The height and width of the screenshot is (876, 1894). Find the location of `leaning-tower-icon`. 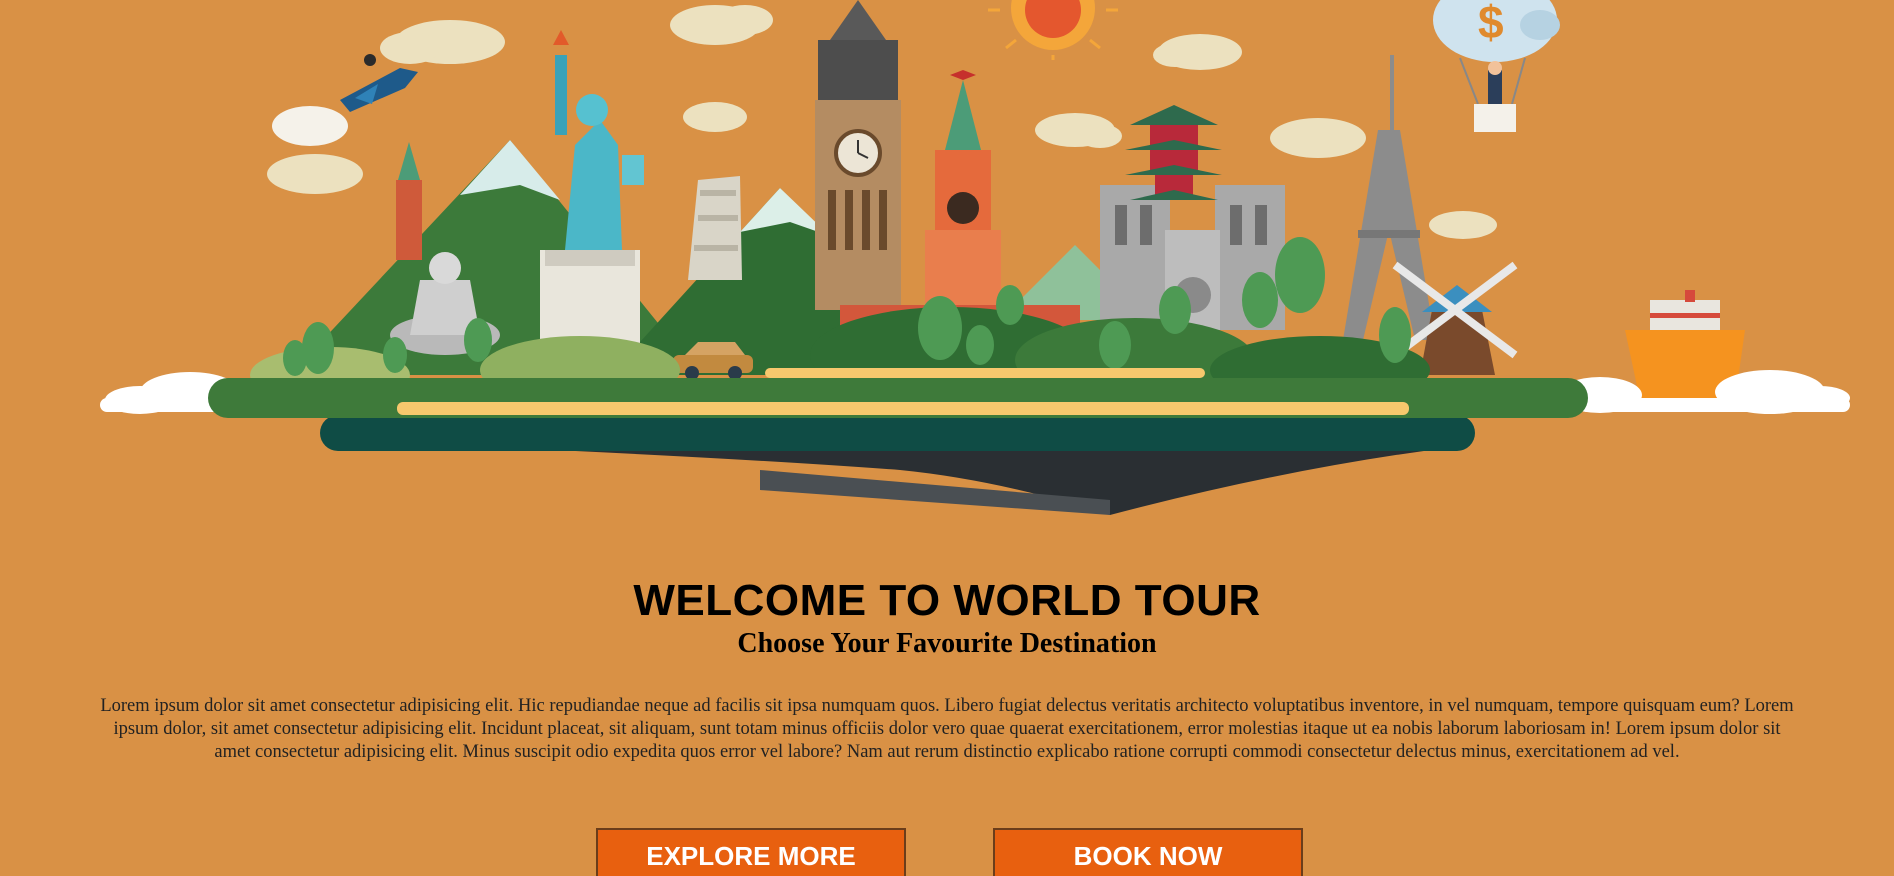

leaning-tower-icon is located at coordinates (715, 228).